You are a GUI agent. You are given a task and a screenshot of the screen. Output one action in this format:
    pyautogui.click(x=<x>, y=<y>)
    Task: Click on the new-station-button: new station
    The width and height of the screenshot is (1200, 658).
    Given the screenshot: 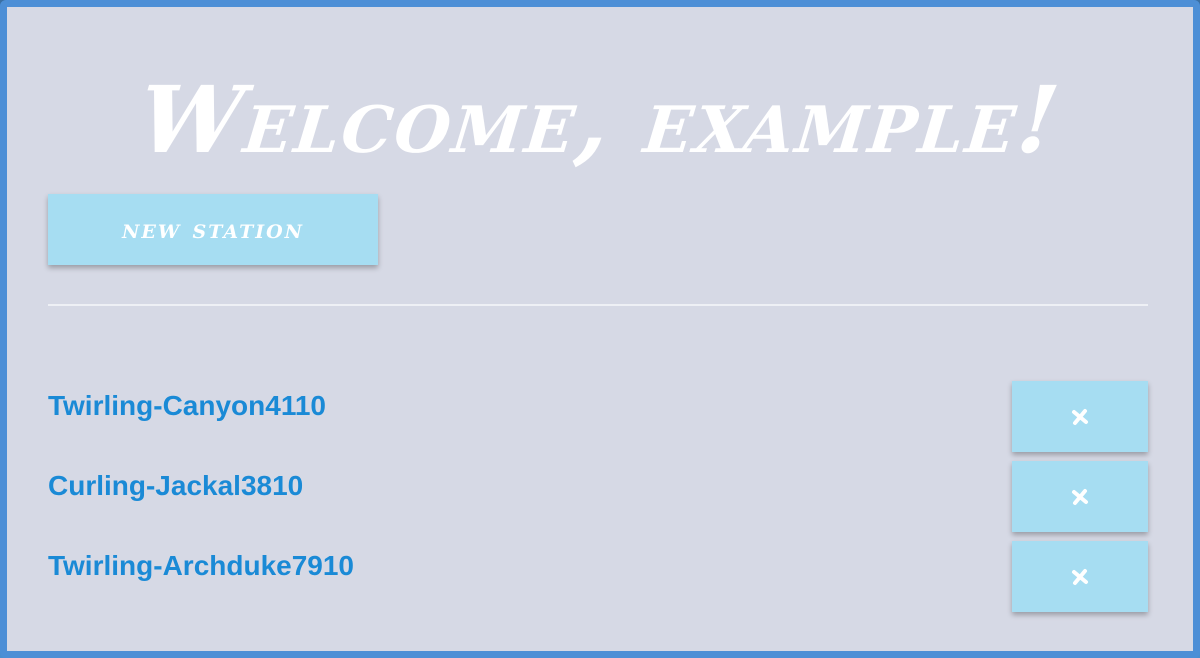 What is the action you would take?
    pyautogui.click(x=213, y=229)
    